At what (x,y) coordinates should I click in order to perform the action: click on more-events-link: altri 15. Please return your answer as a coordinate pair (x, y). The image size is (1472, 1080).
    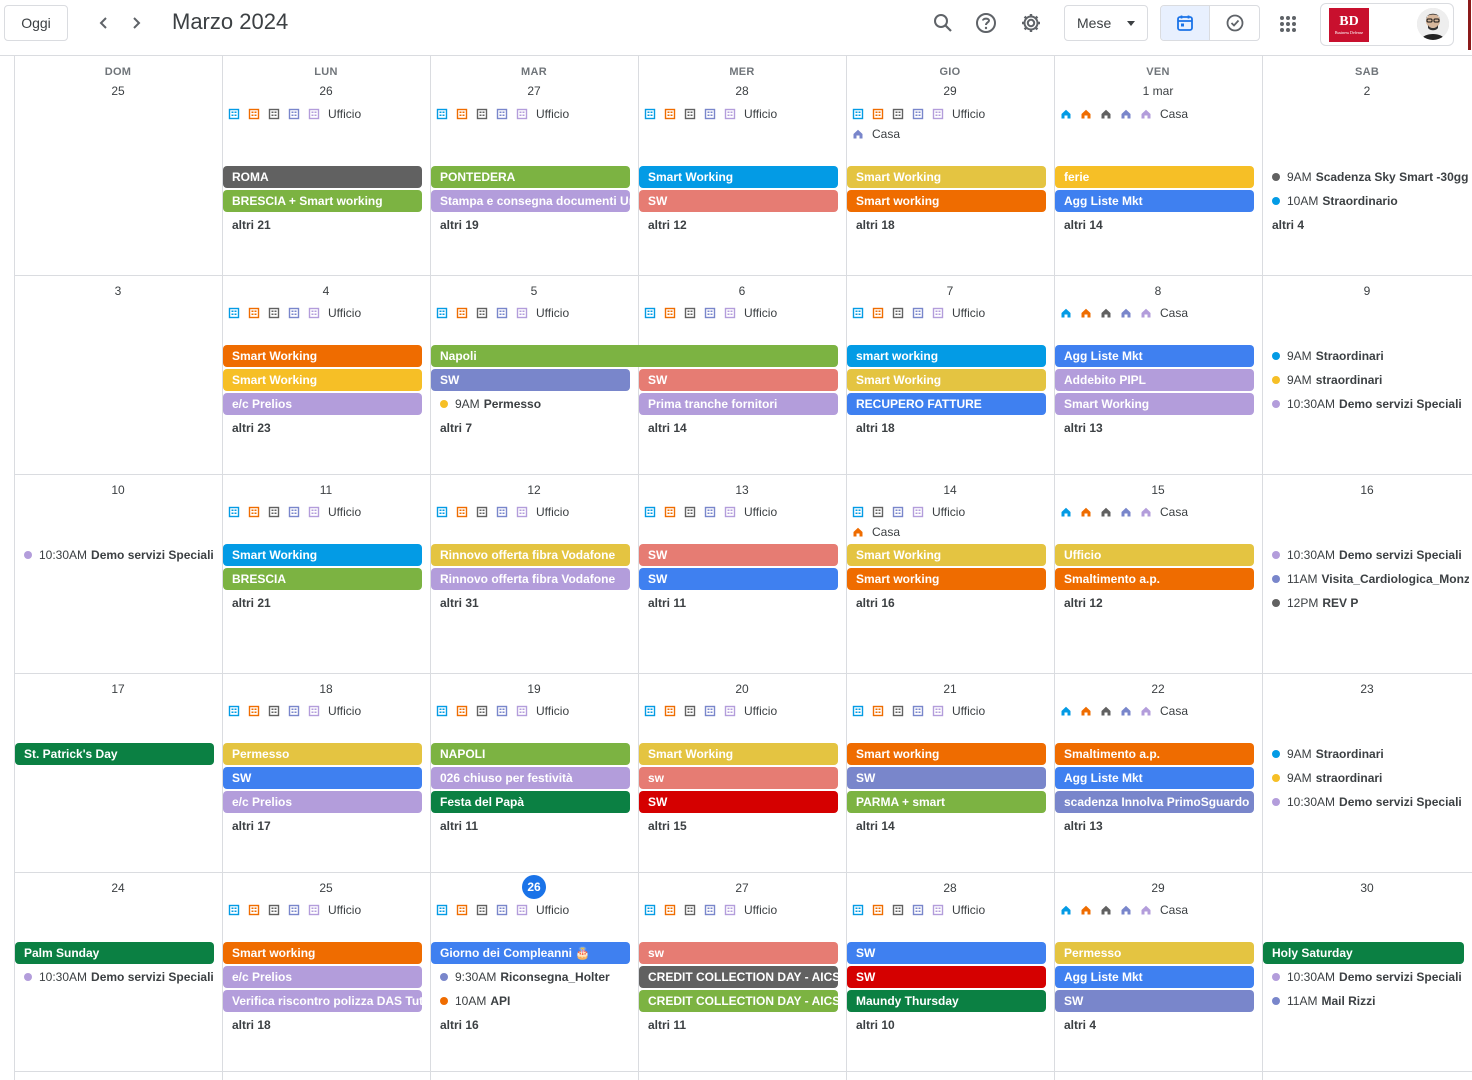
    Looking at the image, I should click on (663, 826).